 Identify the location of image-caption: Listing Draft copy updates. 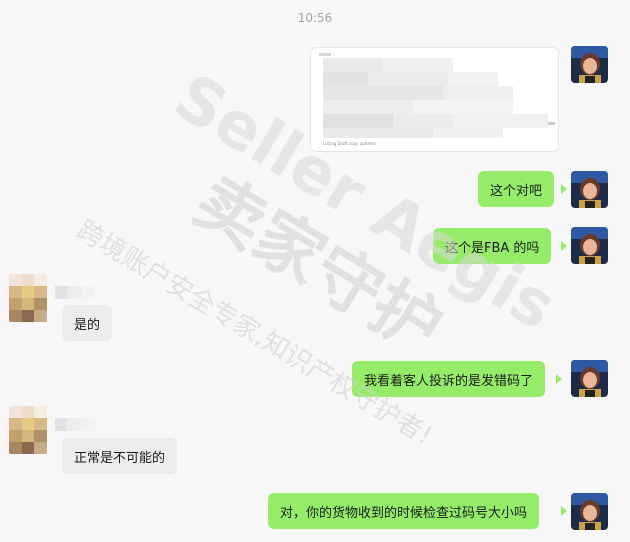
(349, 143).